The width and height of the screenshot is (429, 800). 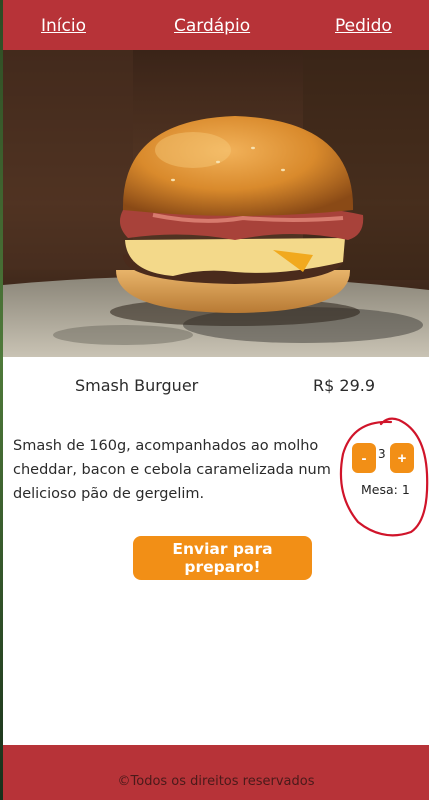 I want to click on top-navbar: Início Cardápio Pedido, so click(x=216, y=25).